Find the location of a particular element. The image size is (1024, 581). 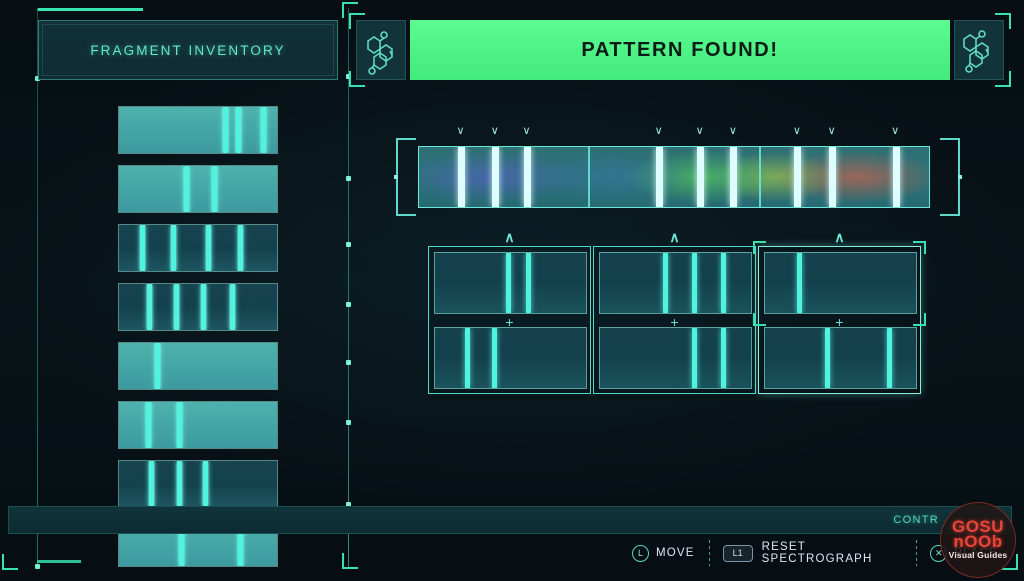

hint-glyph-icon: L1 is located at coordinates (737, 553).